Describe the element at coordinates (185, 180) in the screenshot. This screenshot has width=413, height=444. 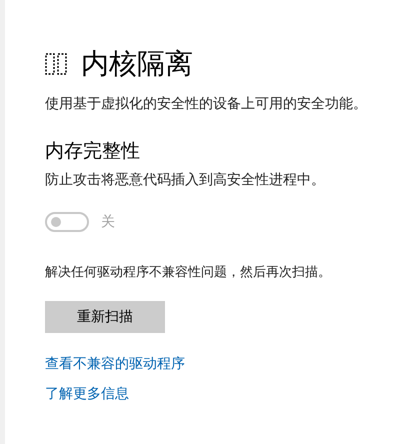
I see `setting-description: 防止攻击将恶意代码插入到高安全性进程中。` at that location.